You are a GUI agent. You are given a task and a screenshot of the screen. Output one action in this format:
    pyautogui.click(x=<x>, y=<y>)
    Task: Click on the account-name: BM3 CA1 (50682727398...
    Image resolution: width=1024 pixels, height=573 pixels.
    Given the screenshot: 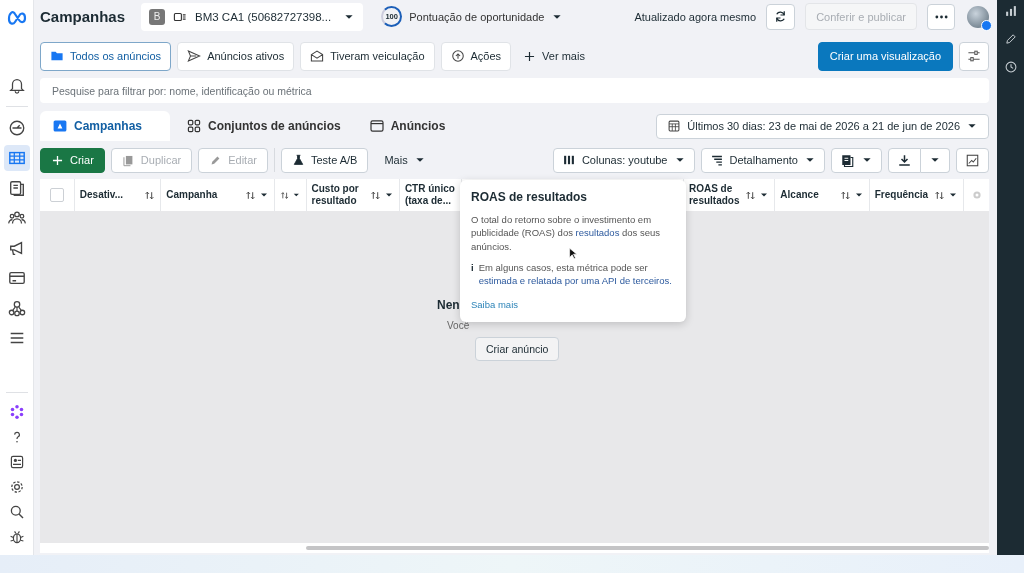 What is the action you would take?
    pyautogui.click(x=263, y=16)
    